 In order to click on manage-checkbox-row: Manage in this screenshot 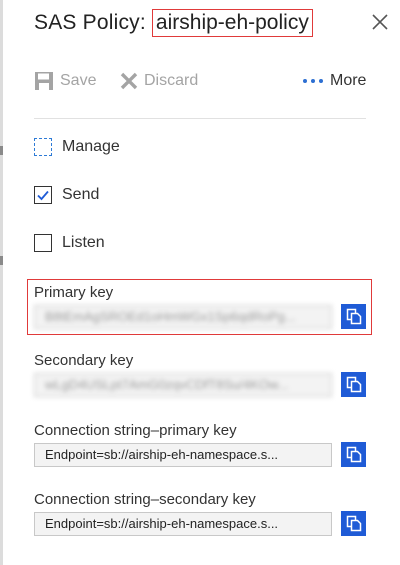, I will do `click(77, 147)`.